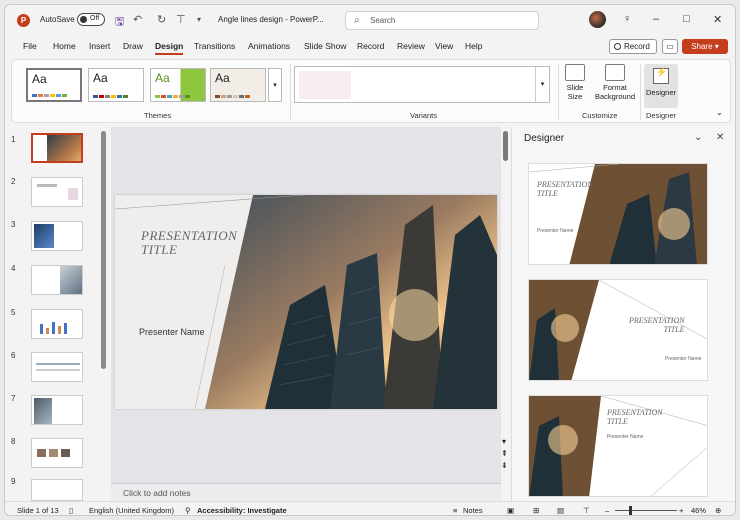 The width and height of the screenshot is (740, 520). What do you see at coordinates (681, 510) in the screenshot?
I see `zoom-in-icon: +` at bounding box center [681, 510].